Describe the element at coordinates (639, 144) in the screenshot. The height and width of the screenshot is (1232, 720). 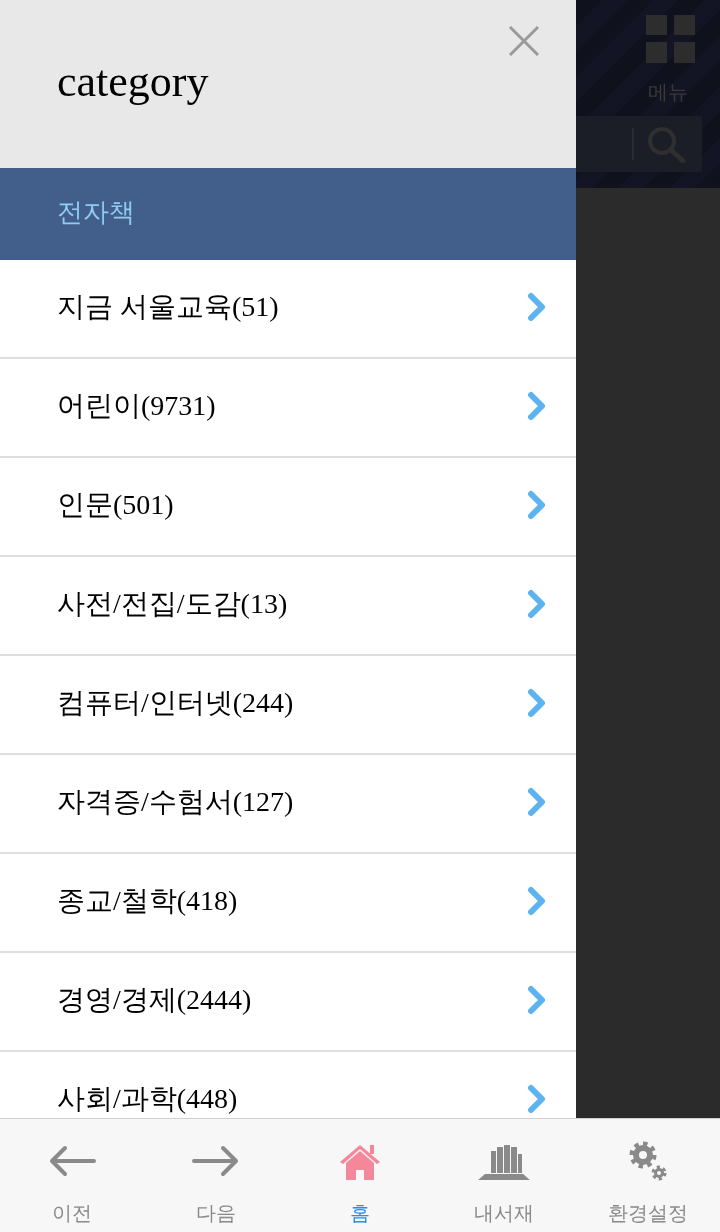
I see `search-field` at that location.